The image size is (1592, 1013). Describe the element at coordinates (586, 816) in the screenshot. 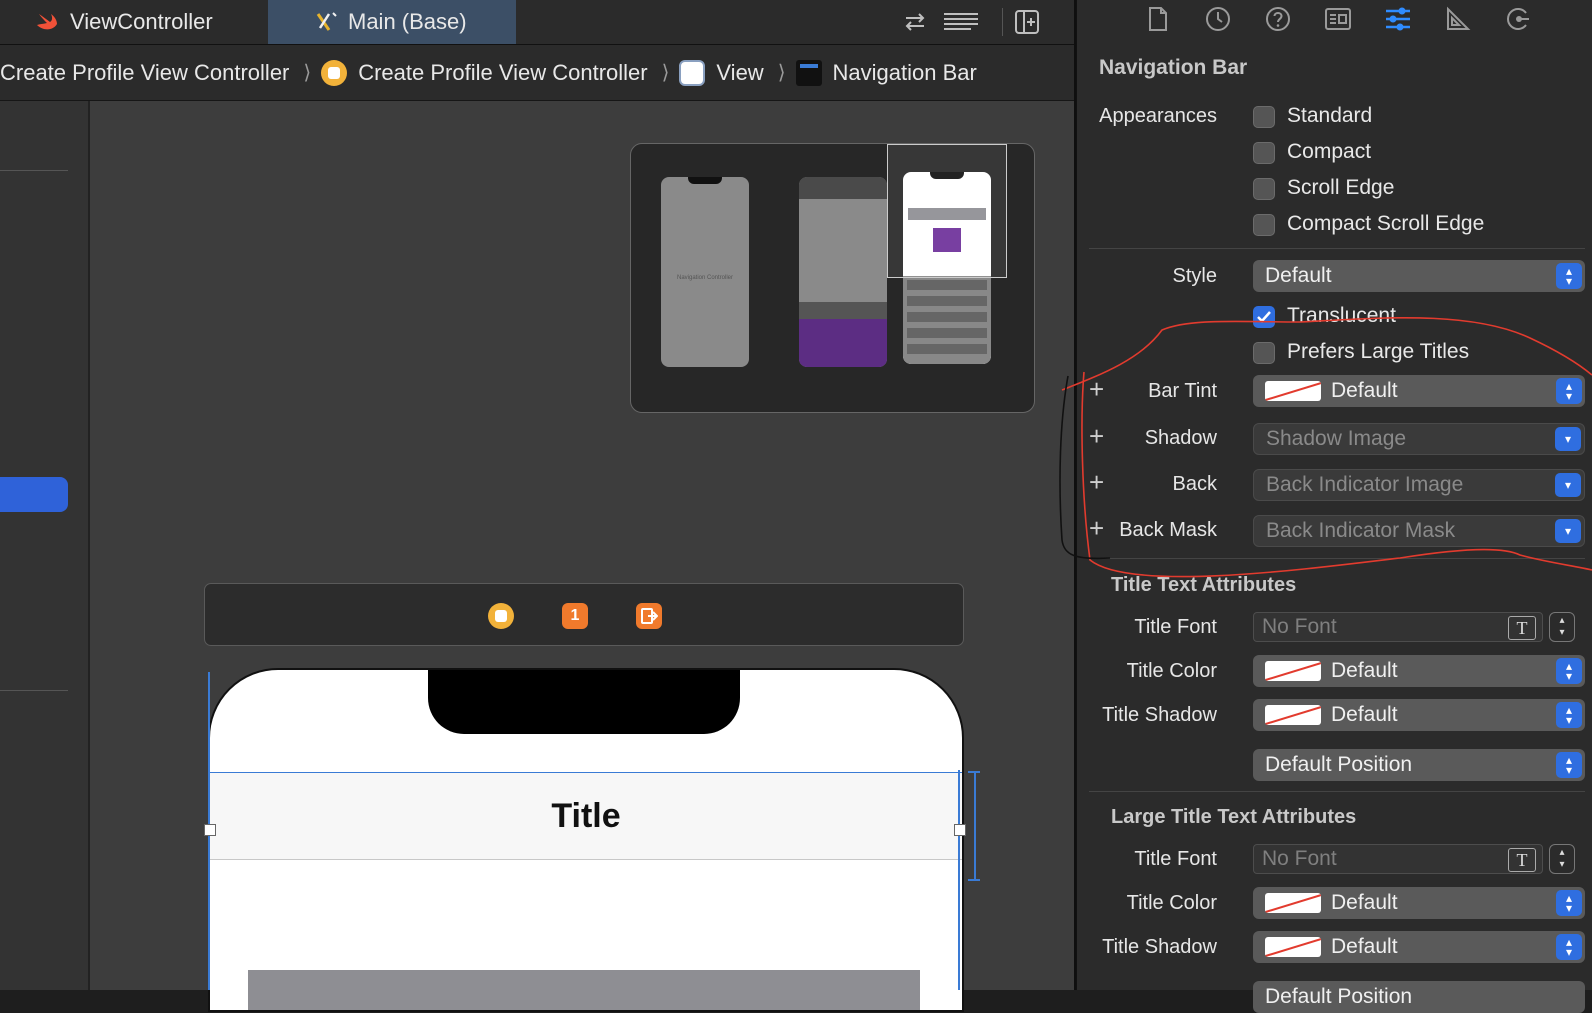

I see `navigation-bar: Title` at that location.